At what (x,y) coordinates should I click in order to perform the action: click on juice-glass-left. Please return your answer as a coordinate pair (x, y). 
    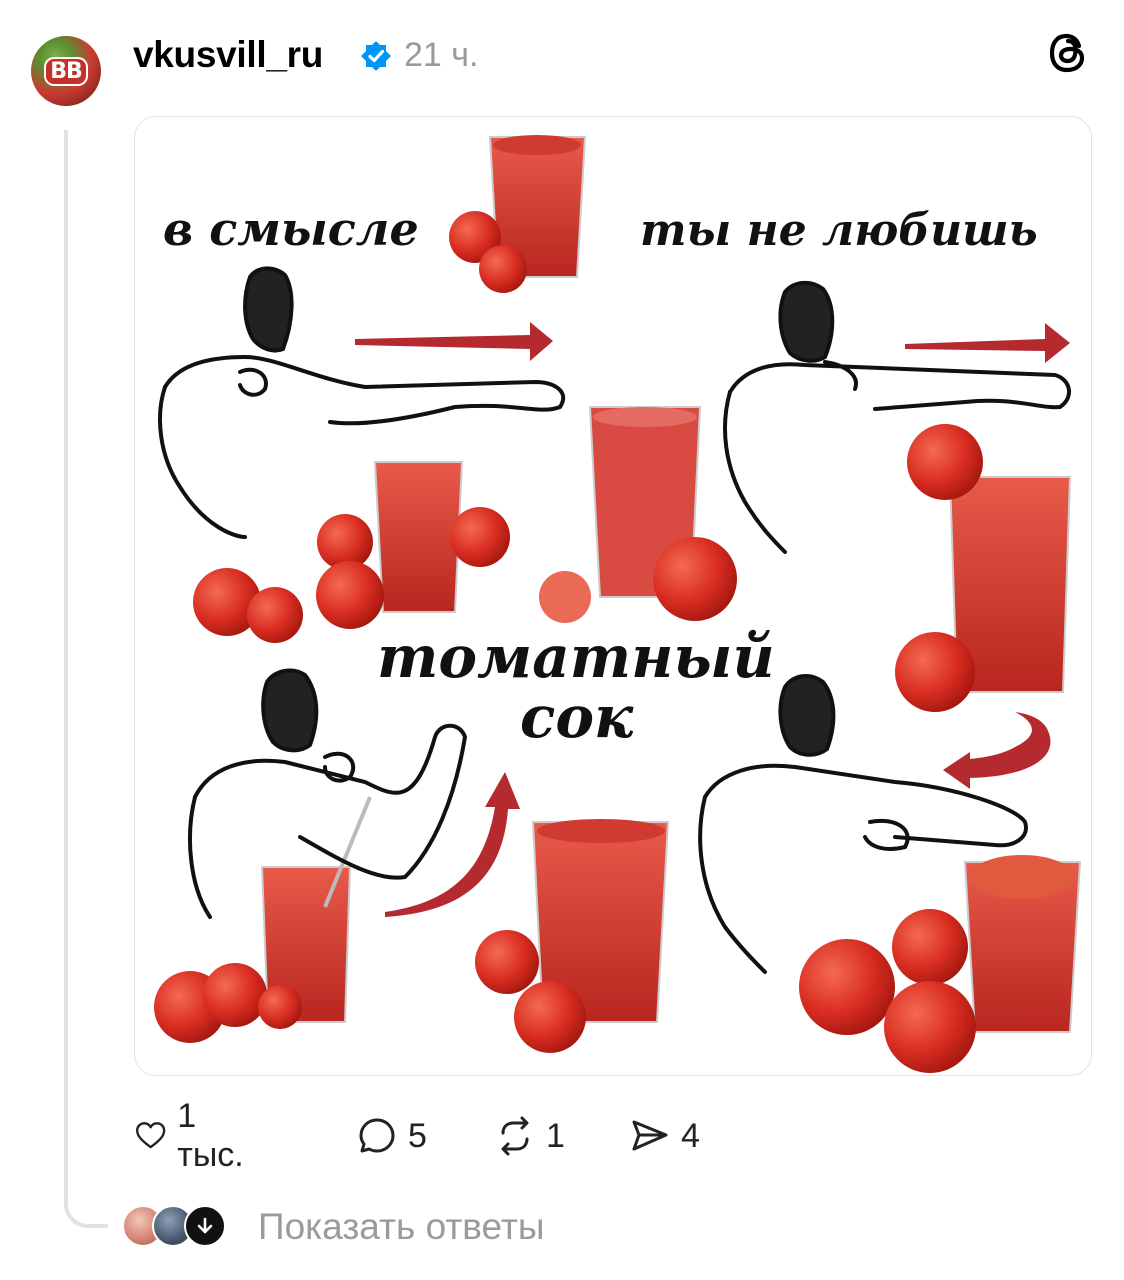
    Looking at the image, I should click on (418, 537).